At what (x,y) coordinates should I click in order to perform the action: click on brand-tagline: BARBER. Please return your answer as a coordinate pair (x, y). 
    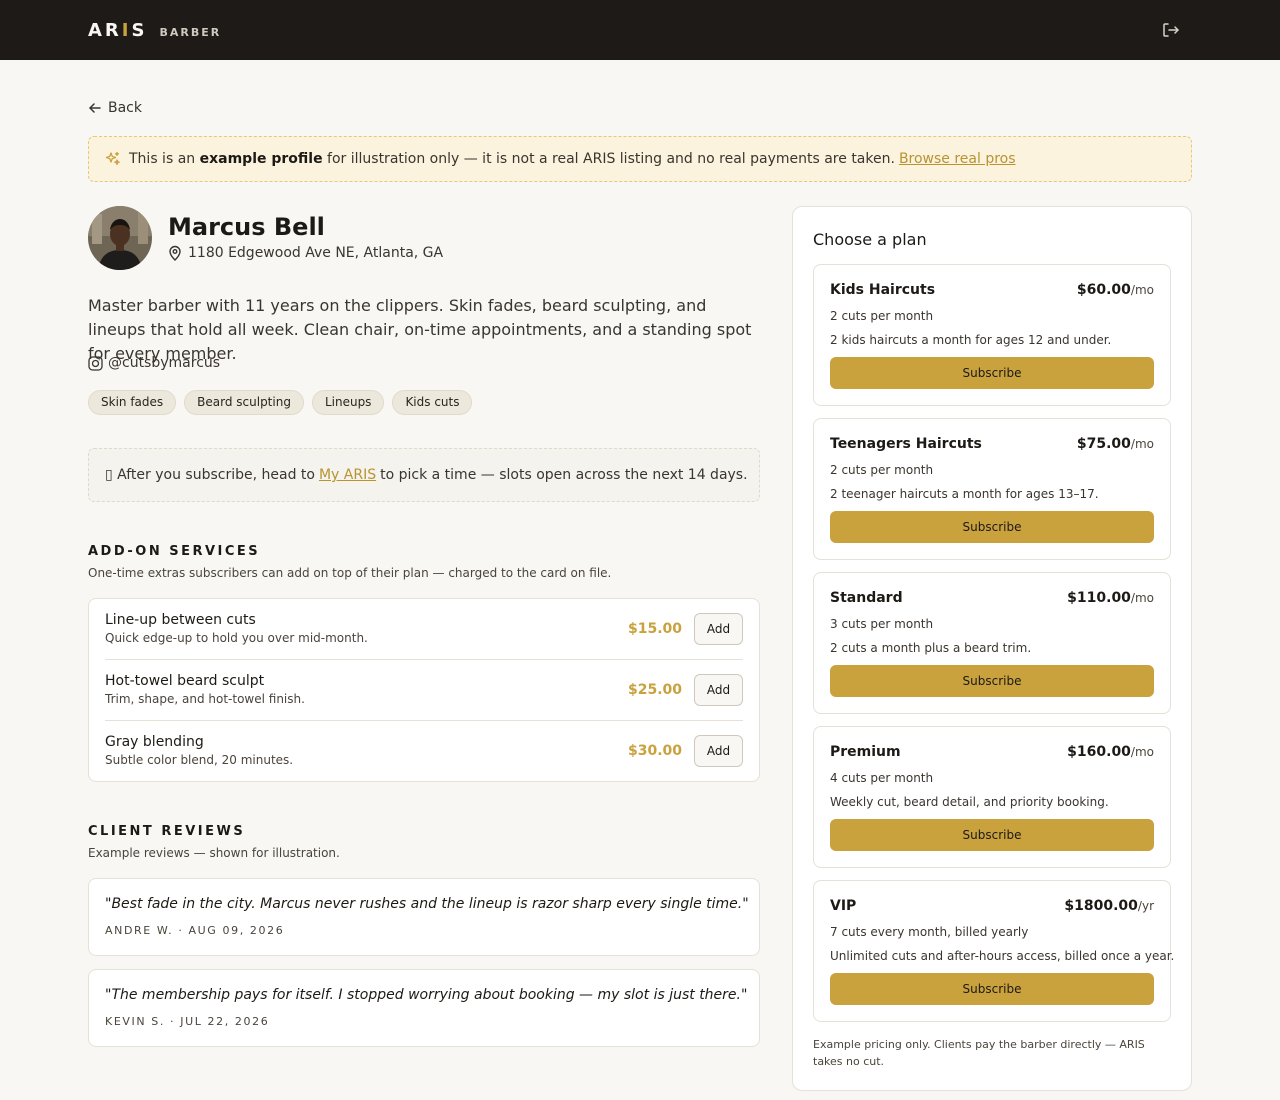
    Looking at the image, I should click on (190, 32).